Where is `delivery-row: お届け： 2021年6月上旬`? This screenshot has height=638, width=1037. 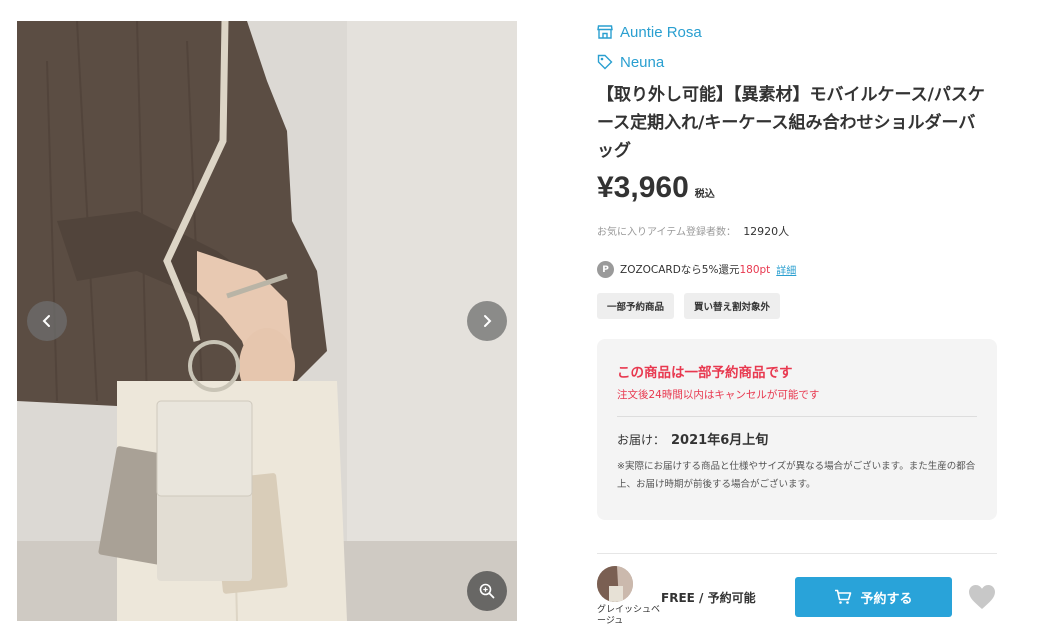
delivery-row: お届け： 2021年6月上旬 is located at coordinates (797, 438).